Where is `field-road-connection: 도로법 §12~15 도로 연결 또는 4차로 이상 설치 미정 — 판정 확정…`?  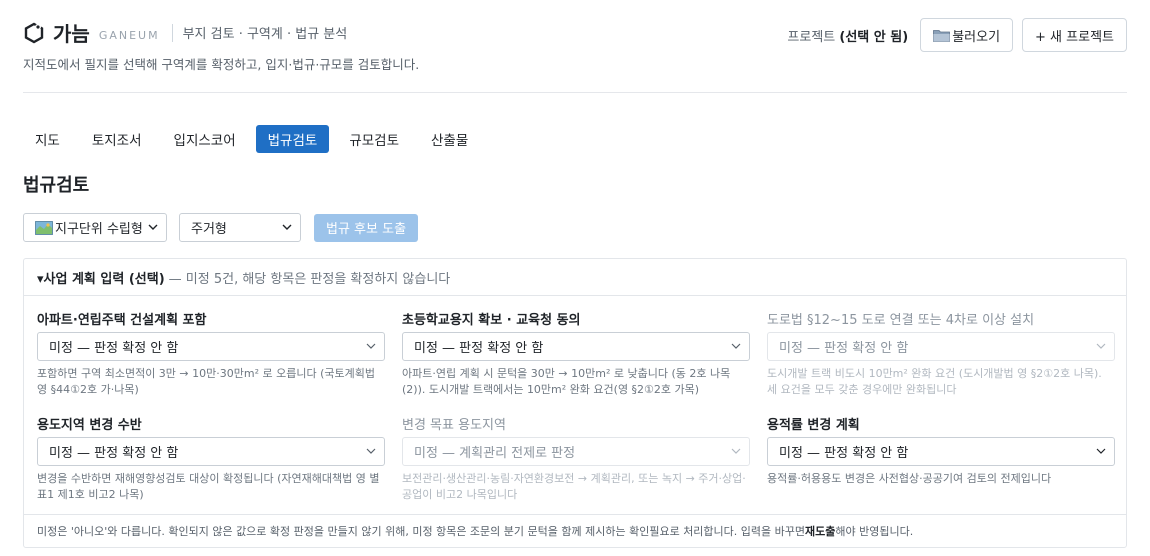
field-road-connection: 도로법 §12~15 도로 연결 또는 4차로 이상 설치 미정 — 판정 확정… is located at coordinates (941, 361).